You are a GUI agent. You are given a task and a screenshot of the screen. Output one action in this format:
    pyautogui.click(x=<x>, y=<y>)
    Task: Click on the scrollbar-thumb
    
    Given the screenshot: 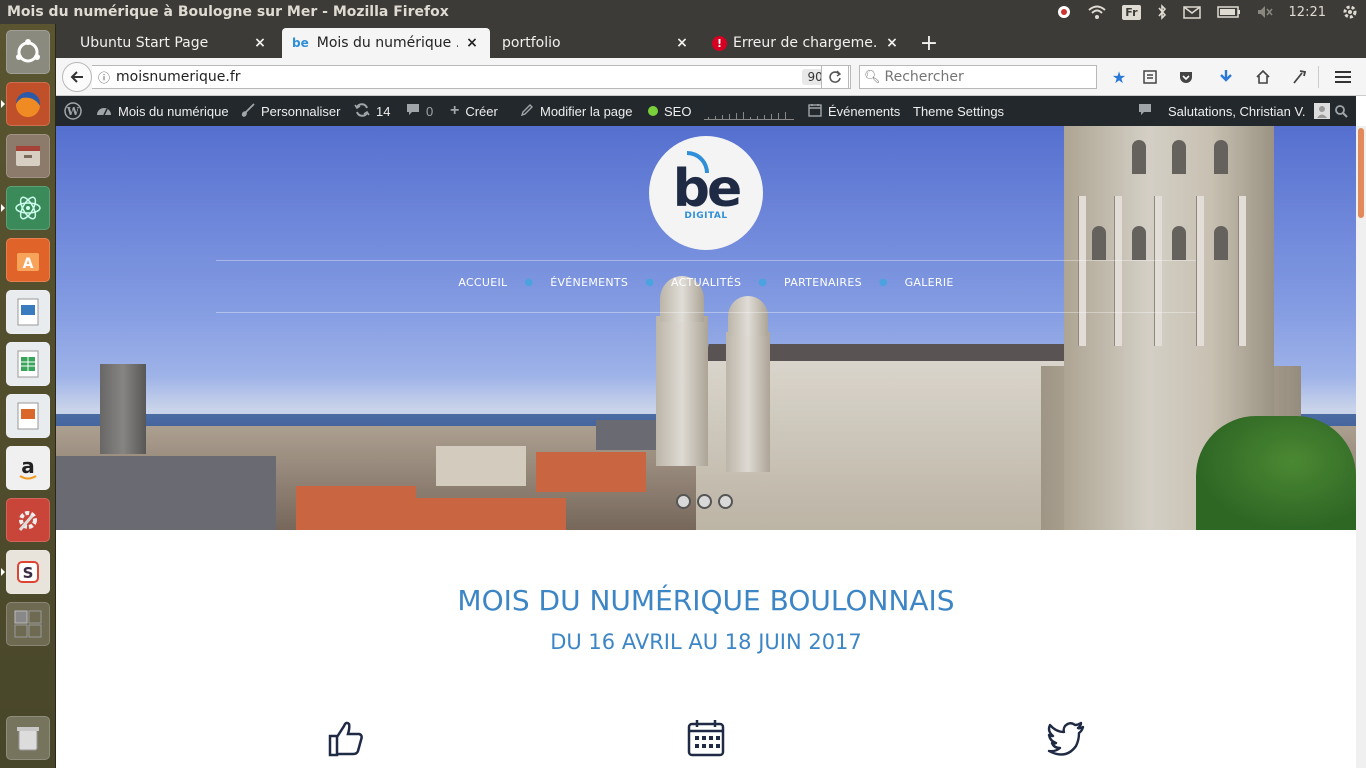 What is the action you would take?
    pyautogui.click(x=1361, y=173)
    